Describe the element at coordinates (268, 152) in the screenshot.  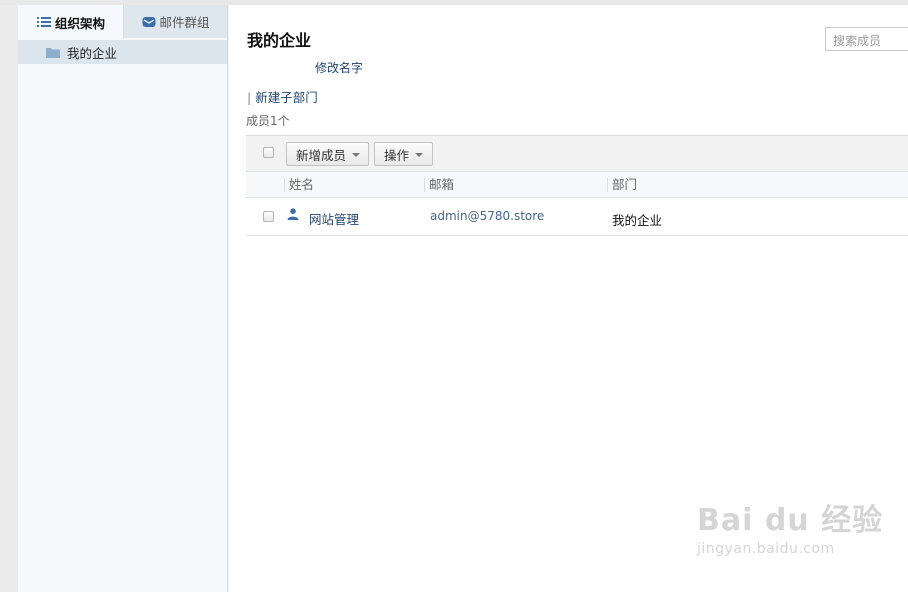
I see `select-all-checkbox` at that location.